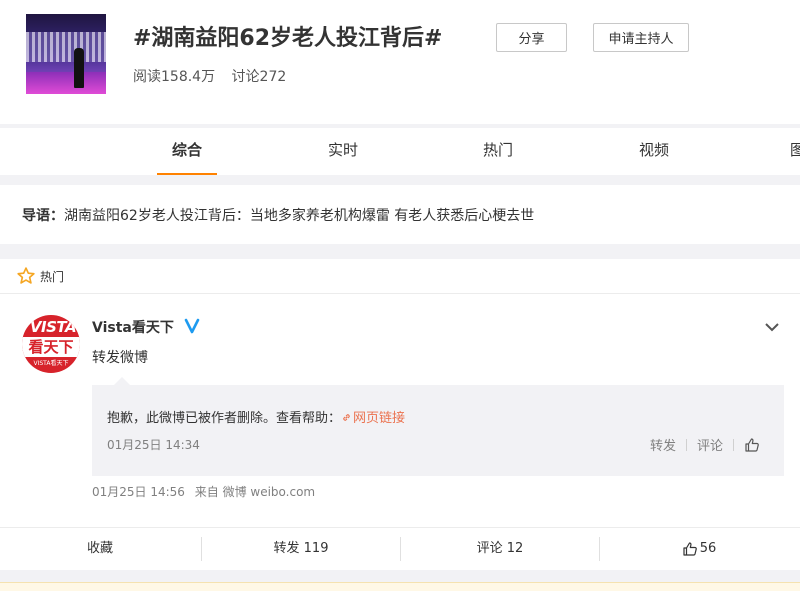  I want to click on tab-realtime: 实时, so click(343, 151).